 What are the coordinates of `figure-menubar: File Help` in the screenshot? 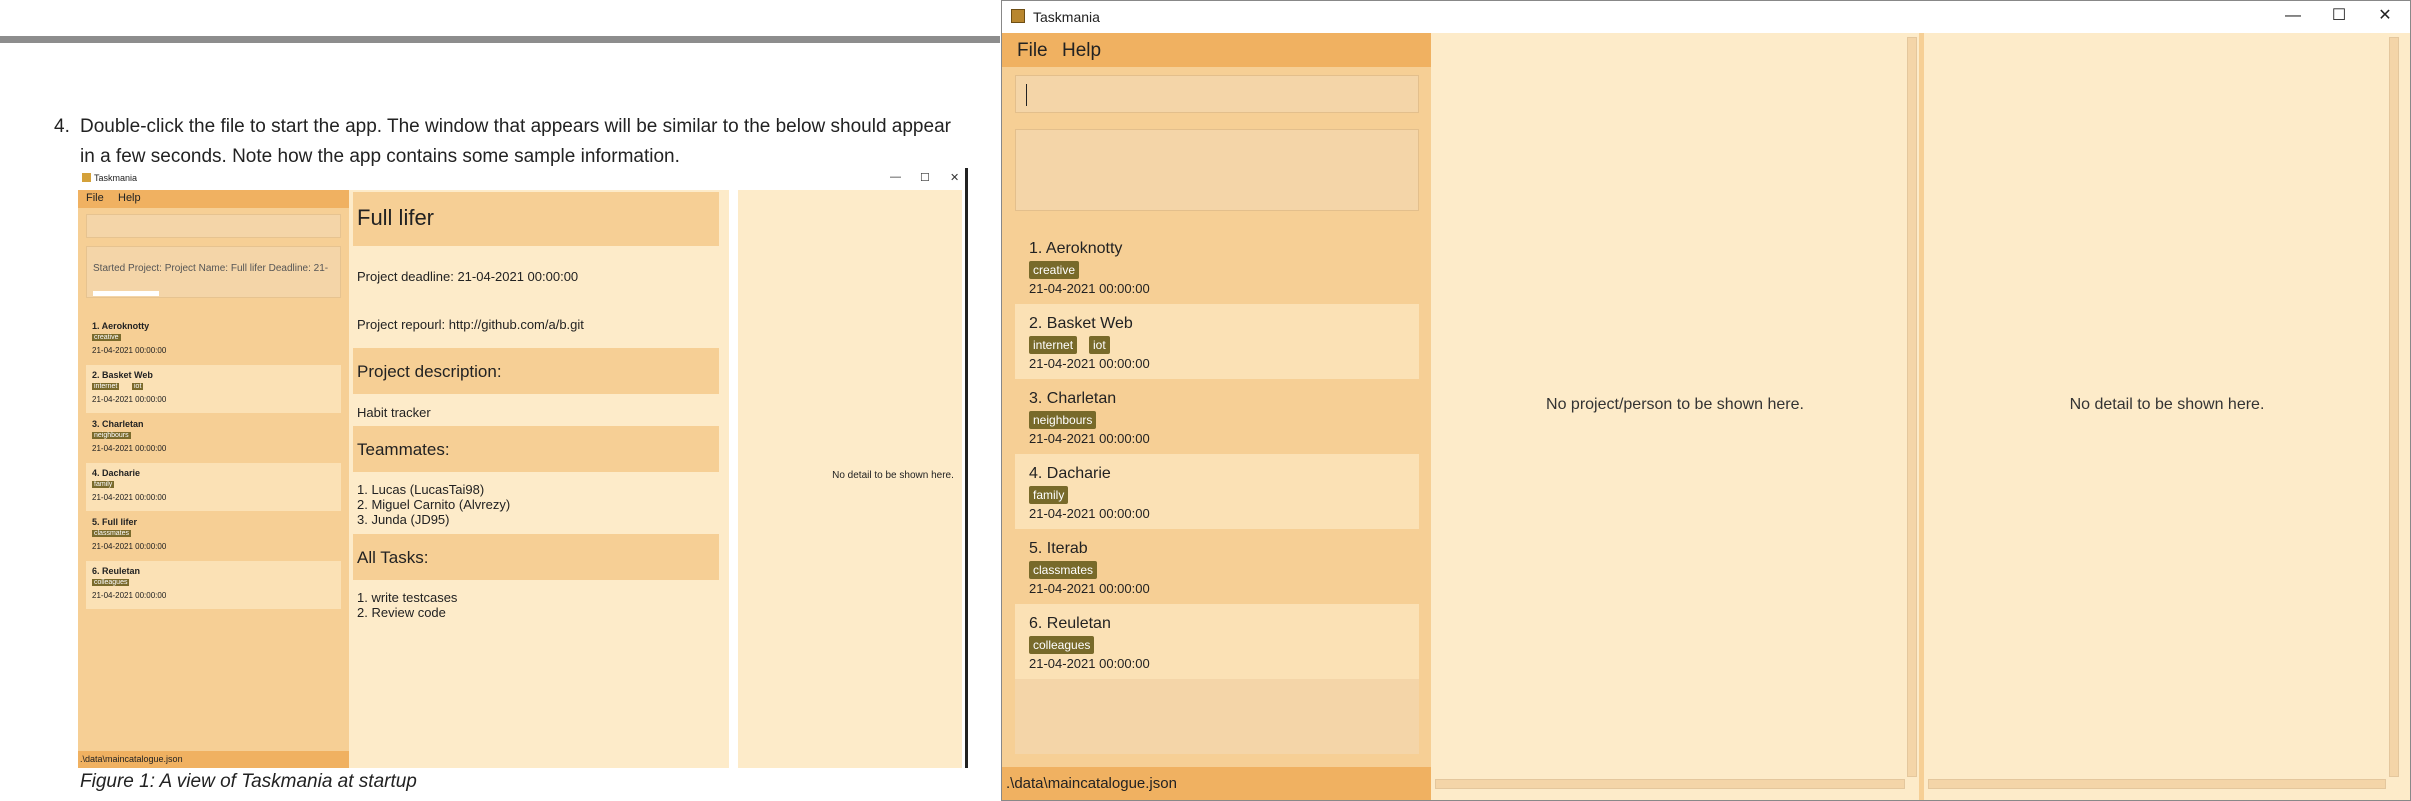 It's located at (213, 199).